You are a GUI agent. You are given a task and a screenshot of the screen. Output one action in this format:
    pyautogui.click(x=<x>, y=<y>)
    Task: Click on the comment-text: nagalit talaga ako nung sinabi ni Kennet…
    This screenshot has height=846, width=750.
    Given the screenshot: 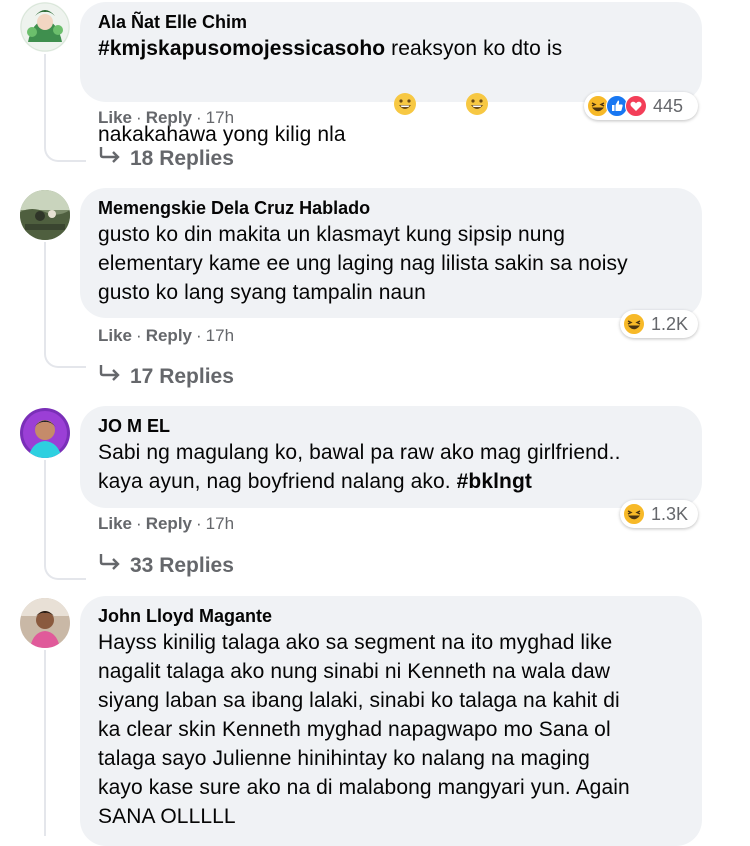 What is the action you would take?
    pyautogui.click(x=354, y=671)
    